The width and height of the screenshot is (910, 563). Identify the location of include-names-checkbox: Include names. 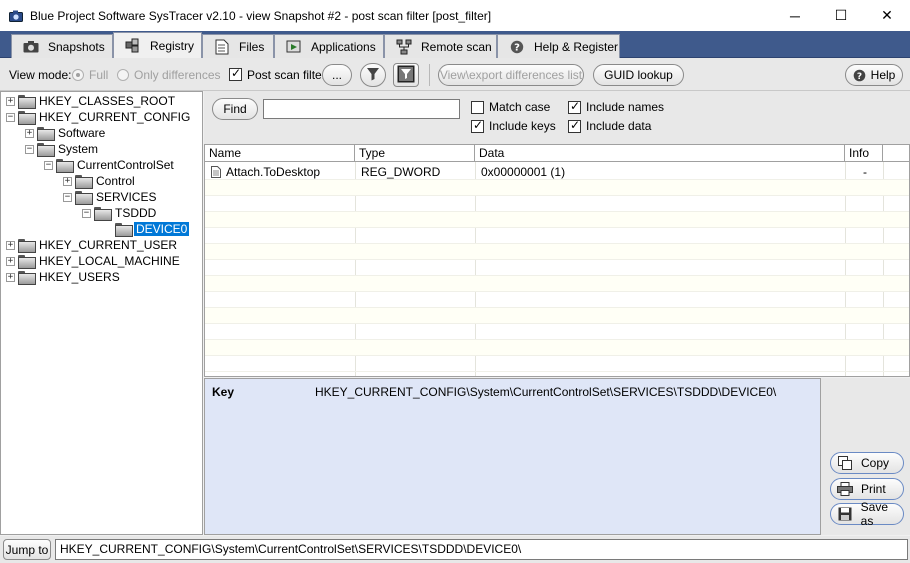
(616, 107).